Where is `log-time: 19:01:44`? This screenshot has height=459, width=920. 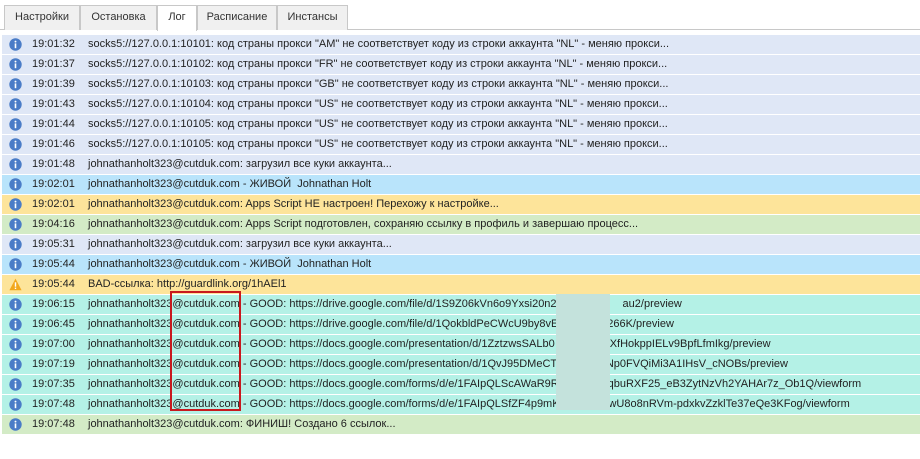 log-time: 19:01:44 is located at coordinates (53, 124).